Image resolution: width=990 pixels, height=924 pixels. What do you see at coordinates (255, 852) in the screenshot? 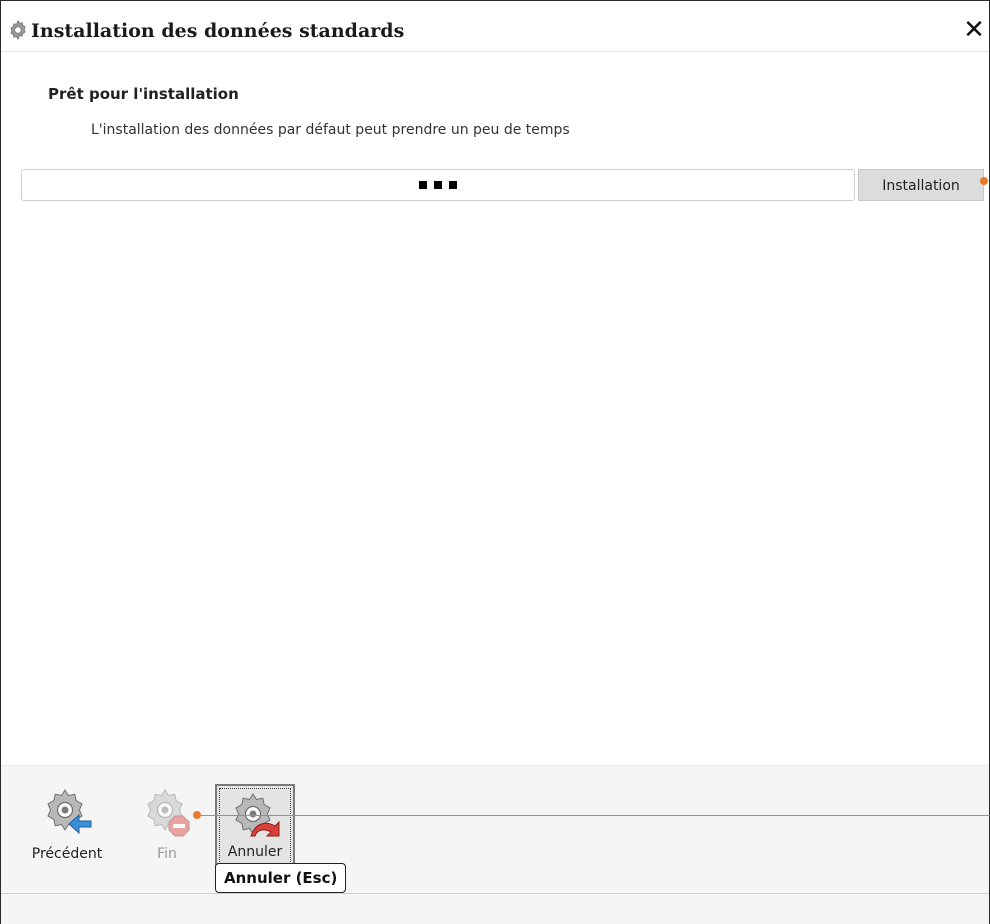
I see `cancel-label: Annuler` at bounding box center [255, 852].